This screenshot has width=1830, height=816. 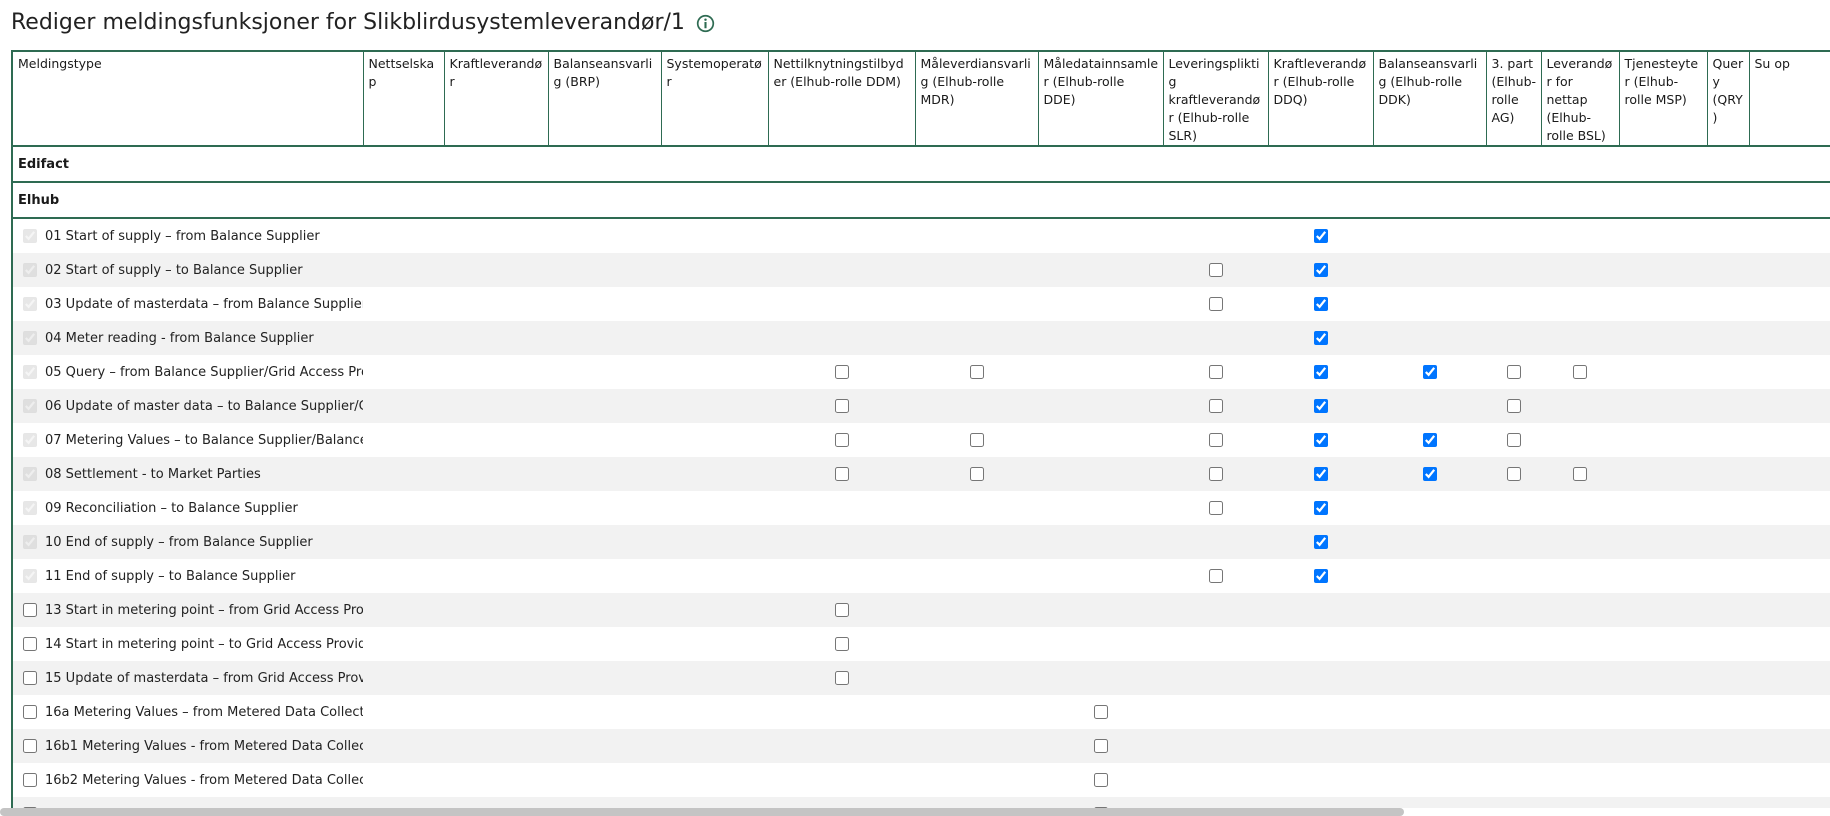 What do you see at coordinates (496, 98) in the screenshot?
I see `column-header-role: Kraftleverandør` at bounding box center [496, 98].